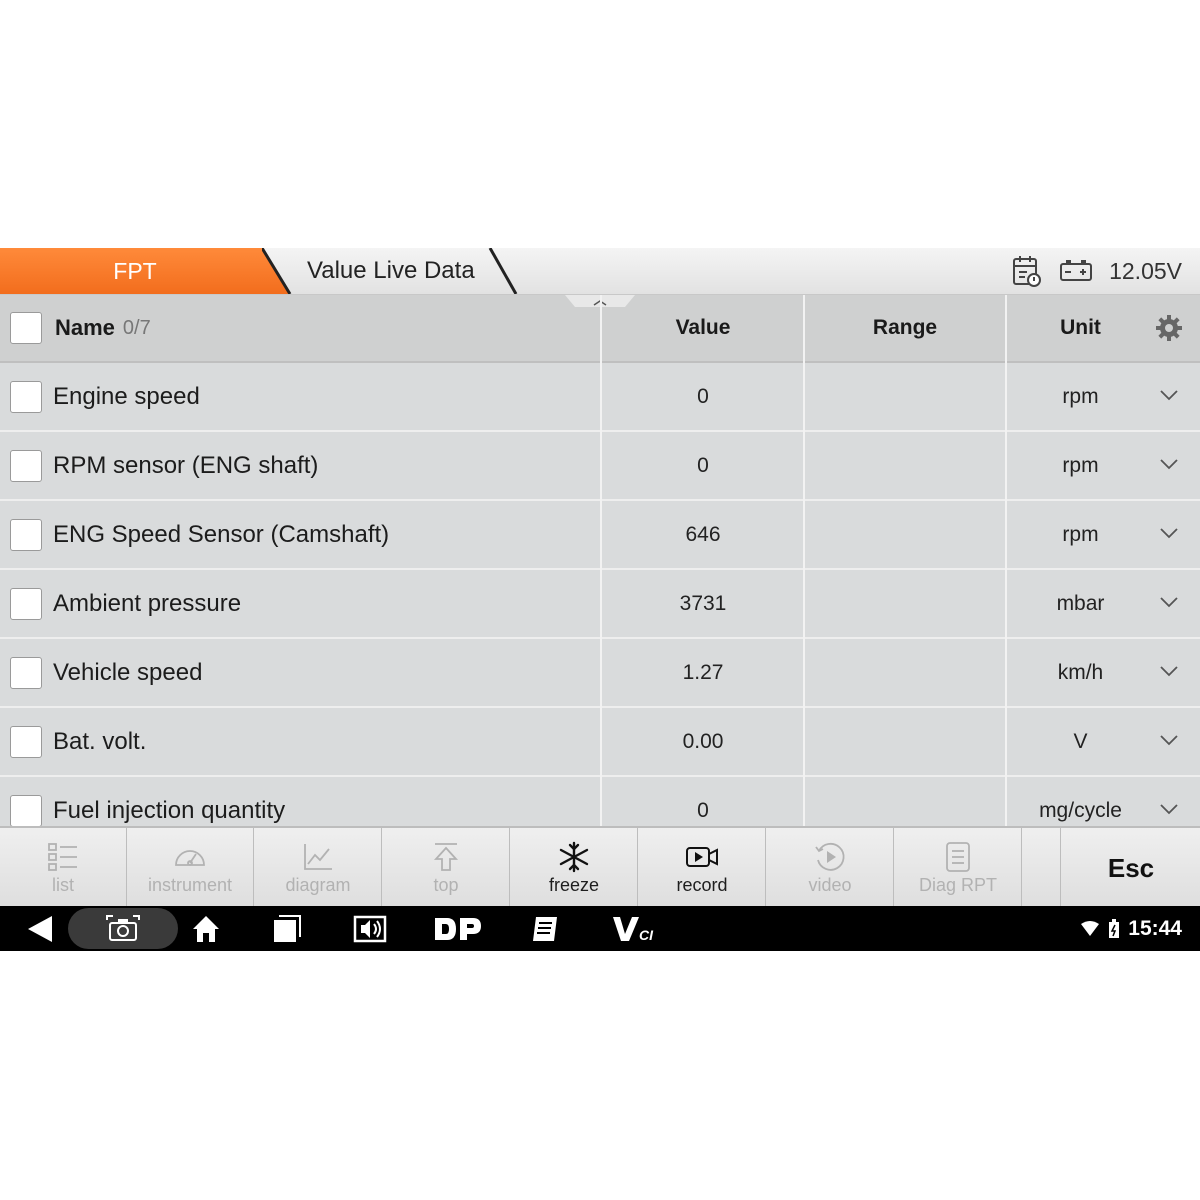 The width and height of the screenshot is (1200, 1200). What do you see at coordinates (702, 868) in the screenshot?
I see `record-button: record` at bounding box center [702, 868].